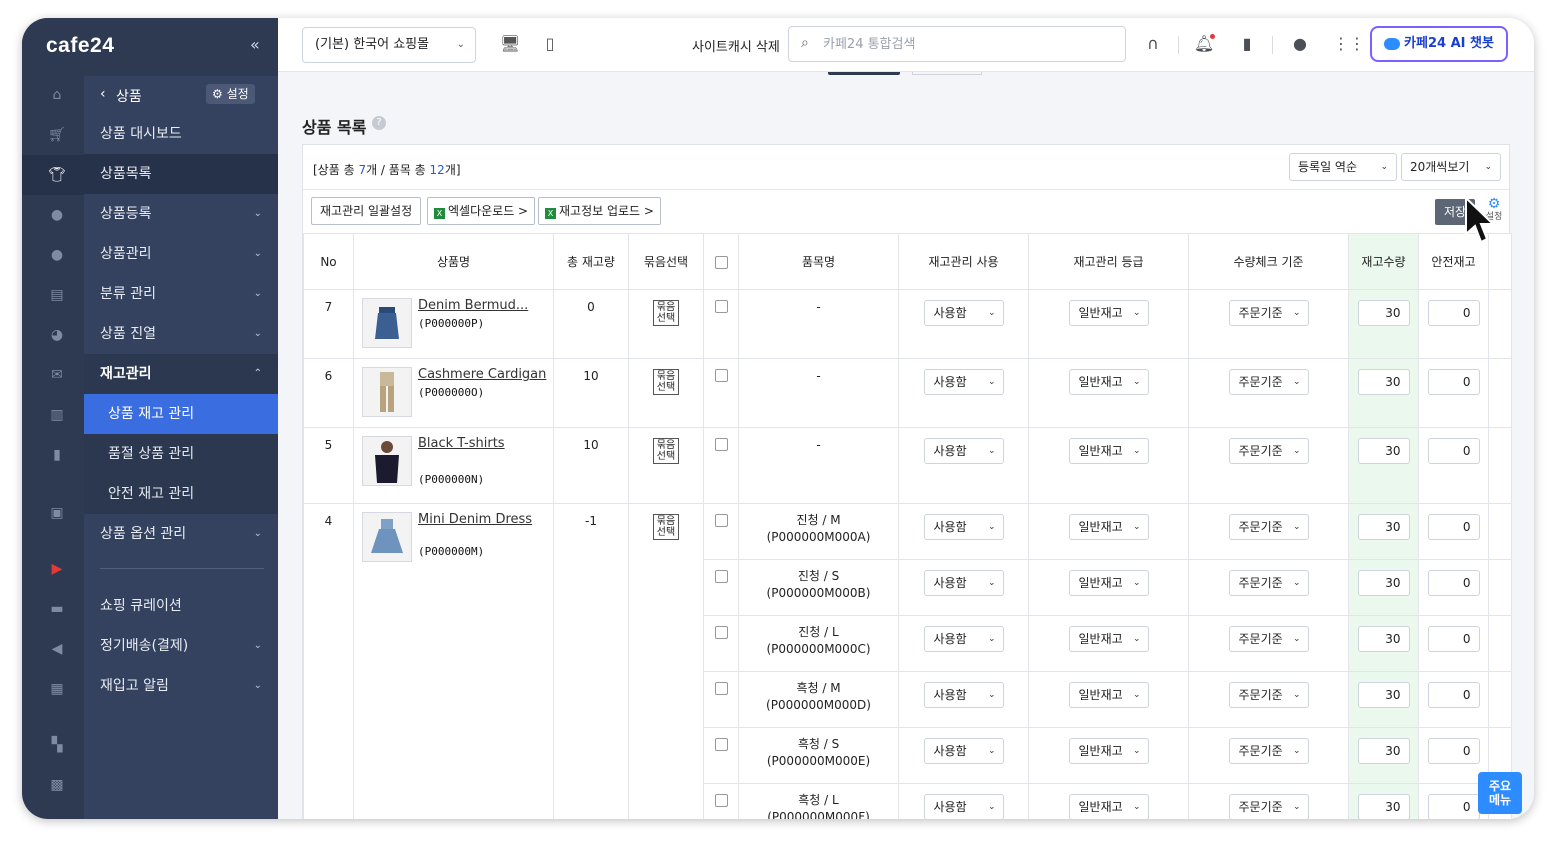 The image size is (1556, 845). I want to click on calendar-settings-icon: ▣, so click(57, 513).